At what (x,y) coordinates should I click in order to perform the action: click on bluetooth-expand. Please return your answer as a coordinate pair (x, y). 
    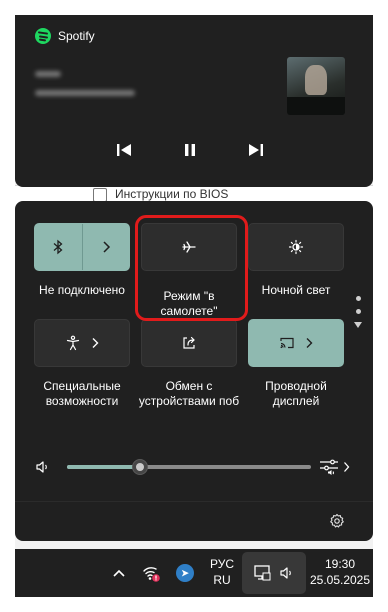
    Looking at the image, I should click on (106, 247).